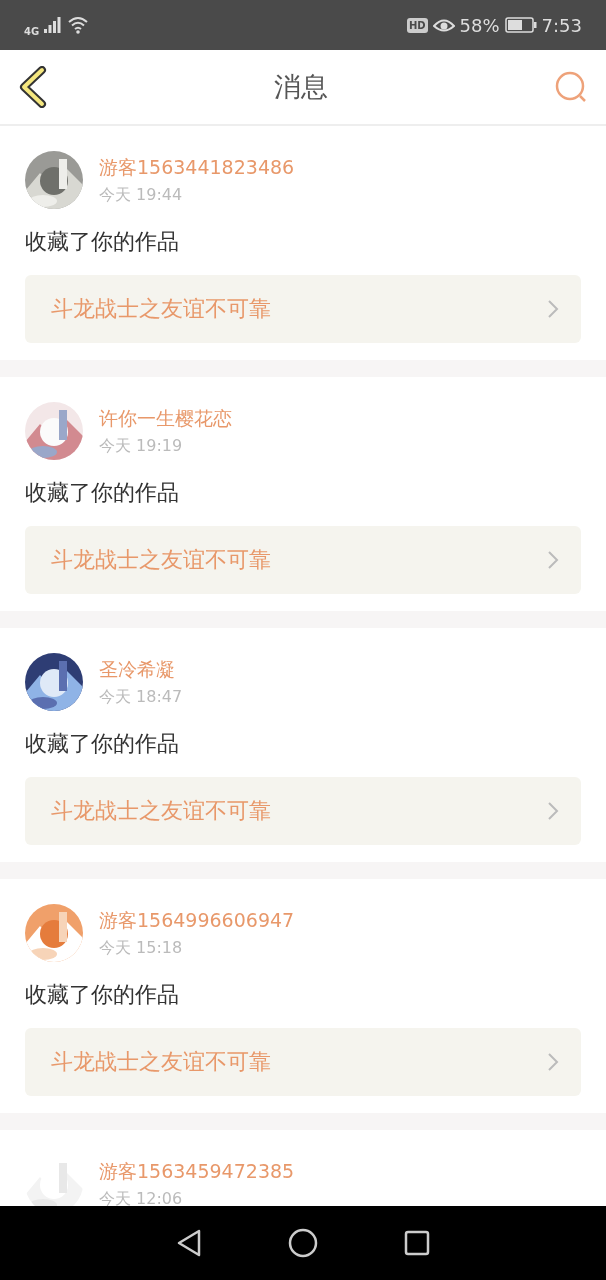 The height and width of the screenshot is (1280, 606). What do you see at coordinates (561, 25) in the screenshot?
I see `clock-time: 7:53` at bounding box center [561, 25].